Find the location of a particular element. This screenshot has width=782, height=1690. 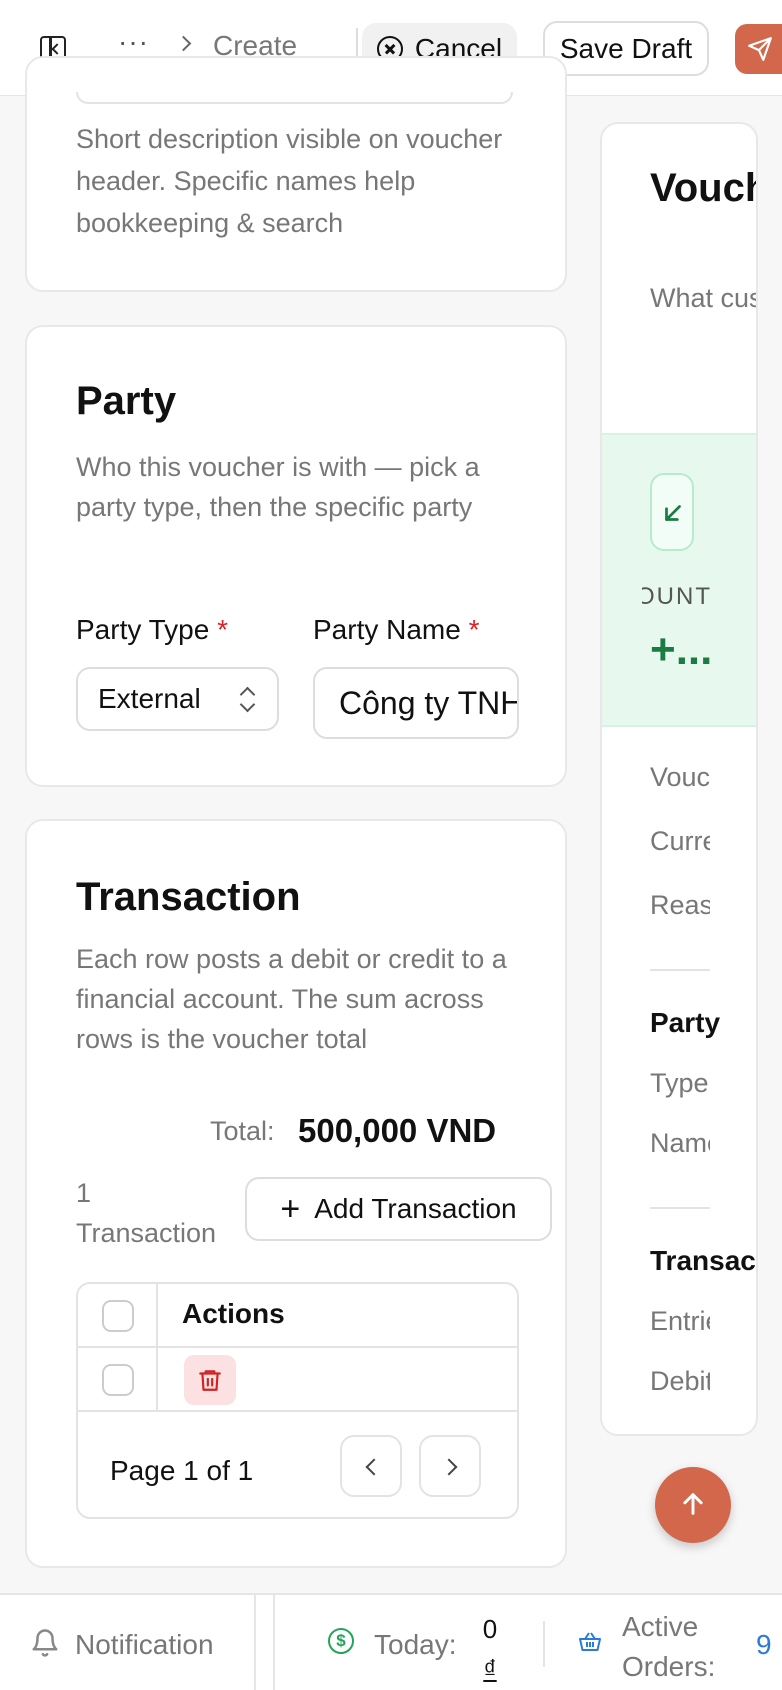

preview-row-type: Type is located at coordinates (679, 1083).